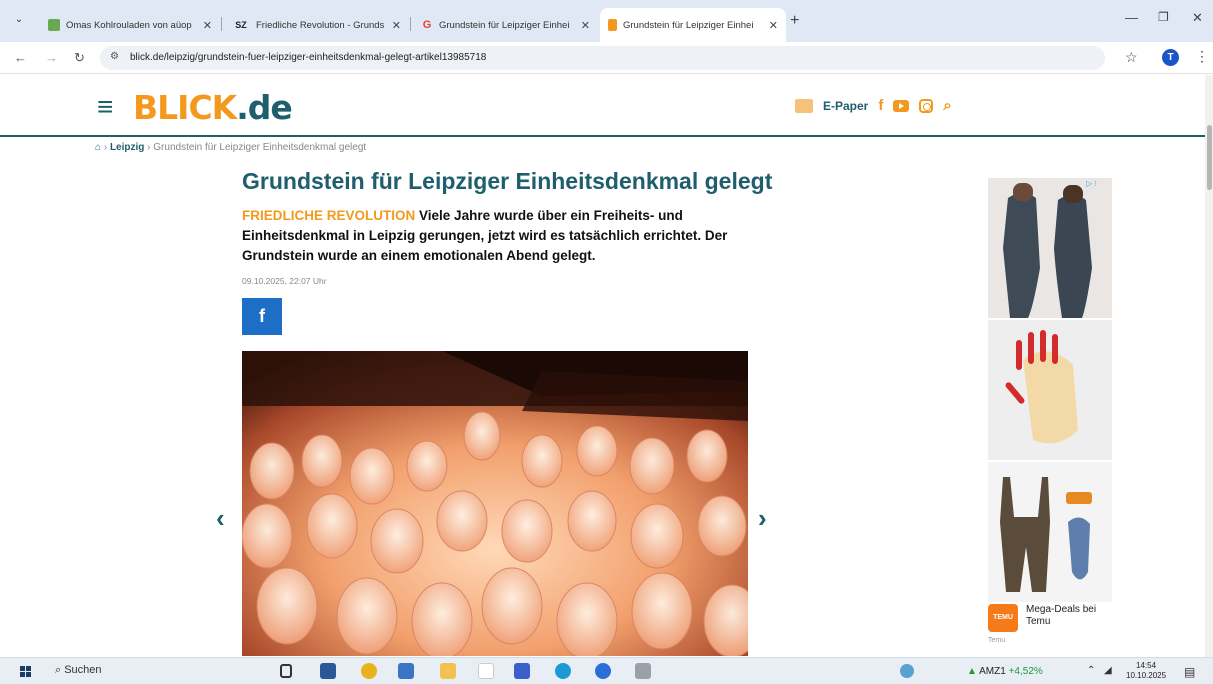 Image resolution: width=1213 pixels, height=684 pixels. Describe the element at coordinates (448, 671) in the screenshot. I see `file-explorer-icon` at that location.